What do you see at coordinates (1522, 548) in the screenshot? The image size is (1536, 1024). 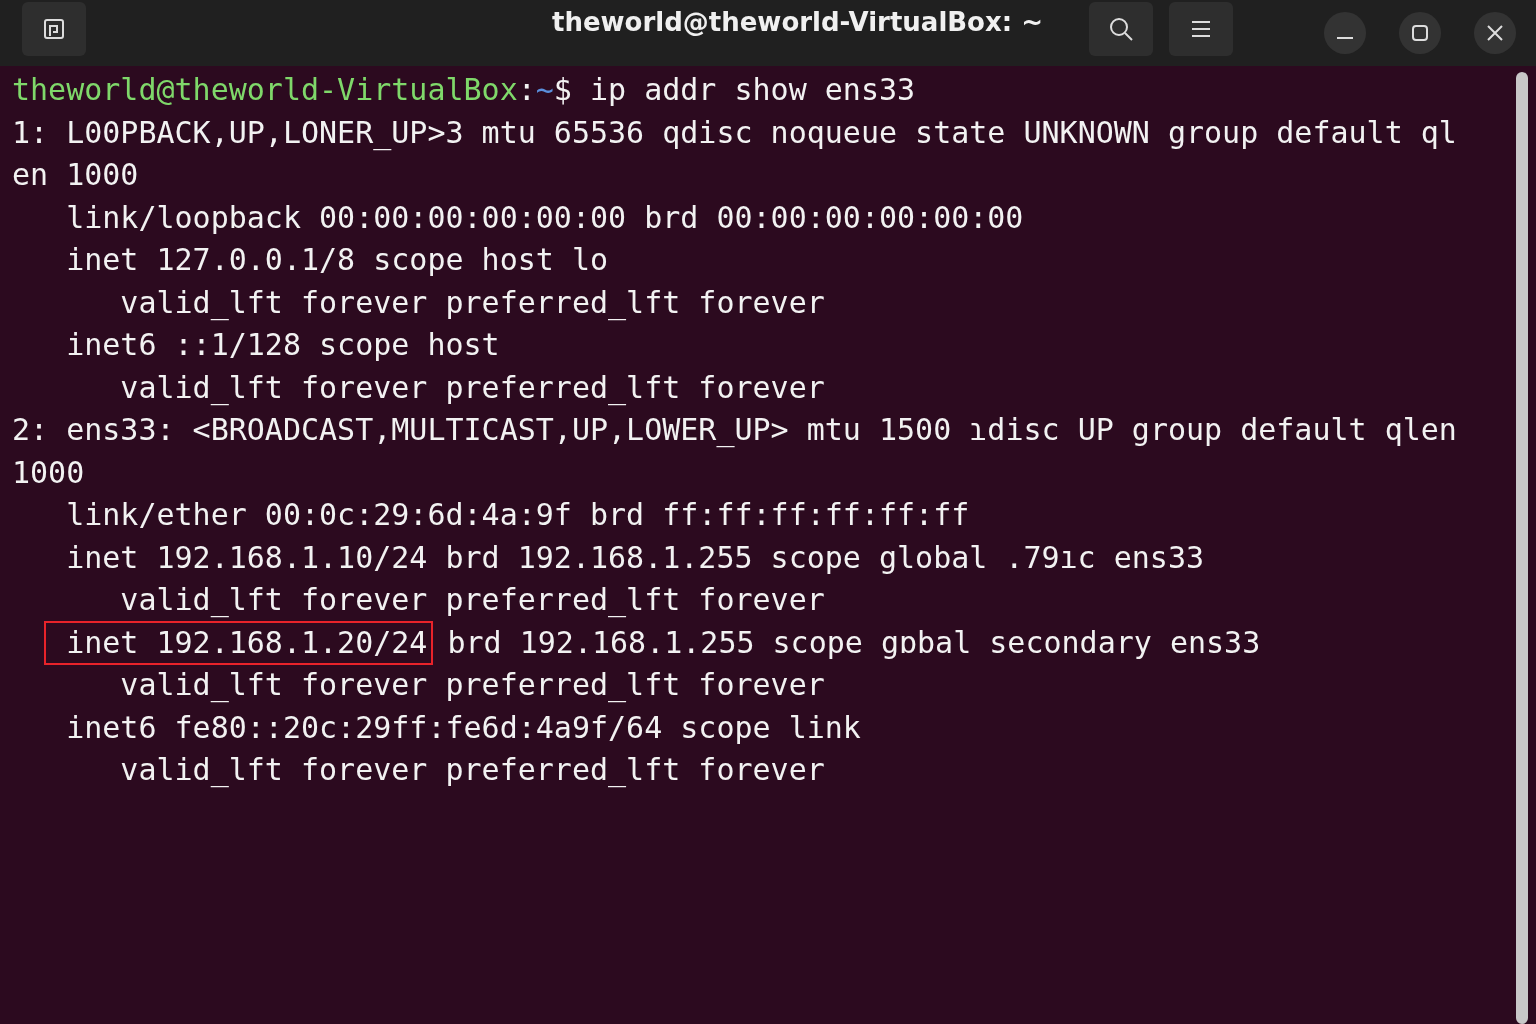 I see `scrollbar` at bounding box center [1522, 548].